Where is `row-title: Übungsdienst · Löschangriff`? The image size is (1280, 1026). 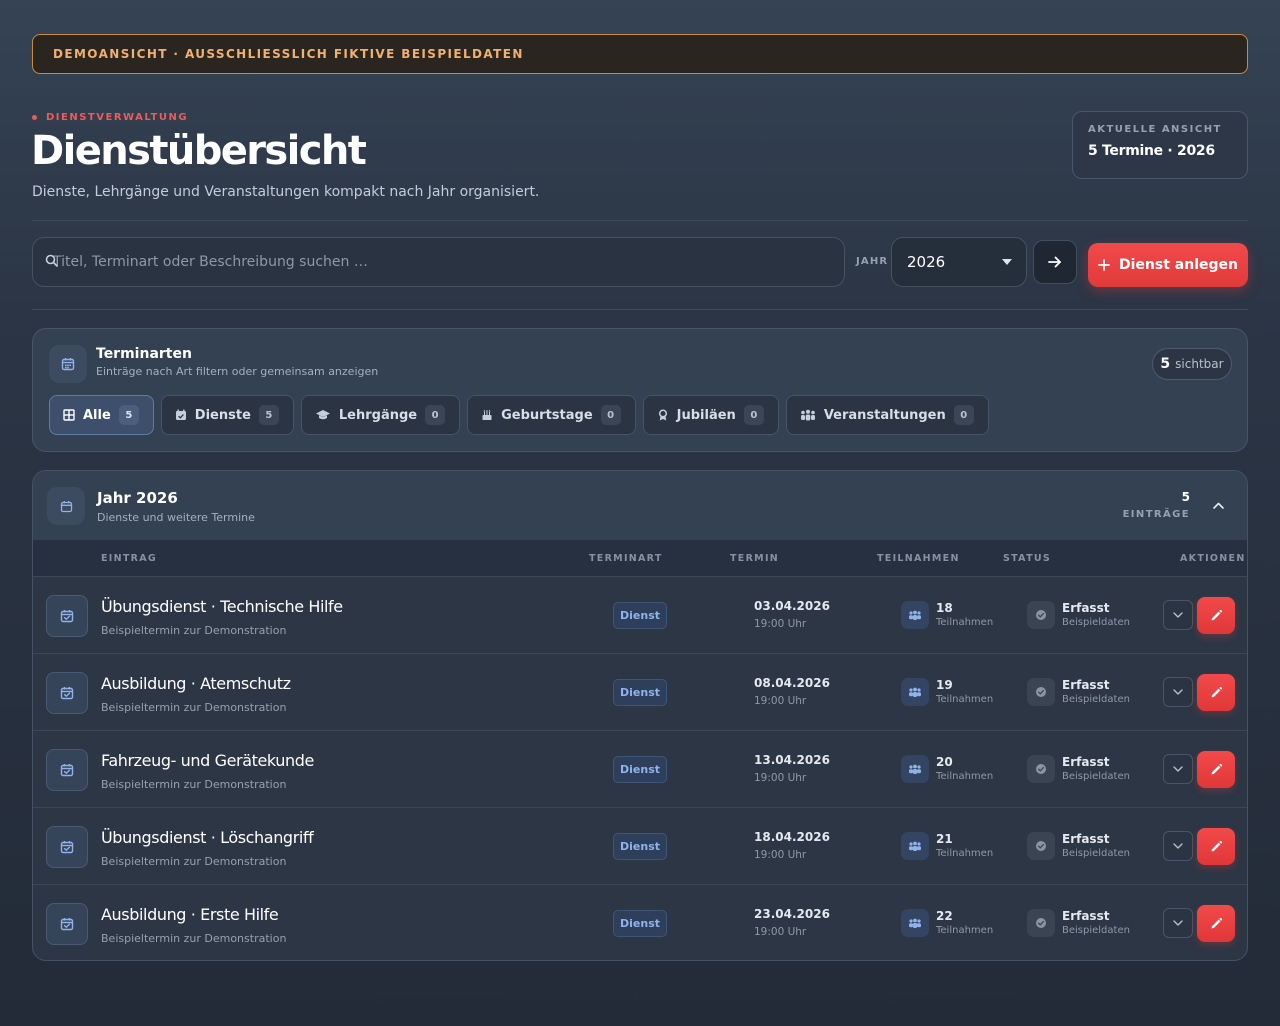 row-title: Übungsdienst · Löschangriff is located at coordinates (207, 837).